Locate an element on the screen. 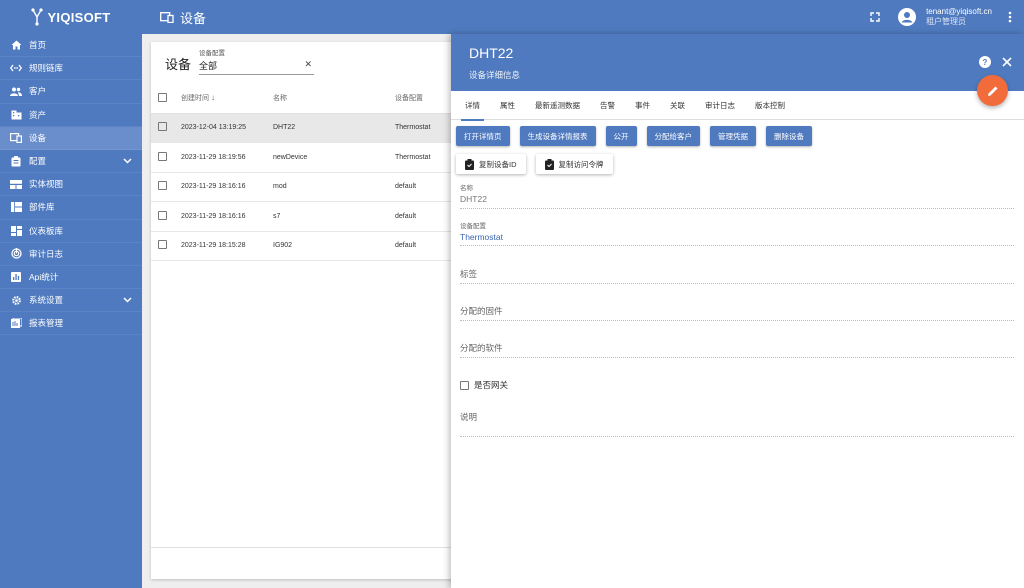  copy-device-id-button: 复制设备ID is located at coordinates (491, 164).